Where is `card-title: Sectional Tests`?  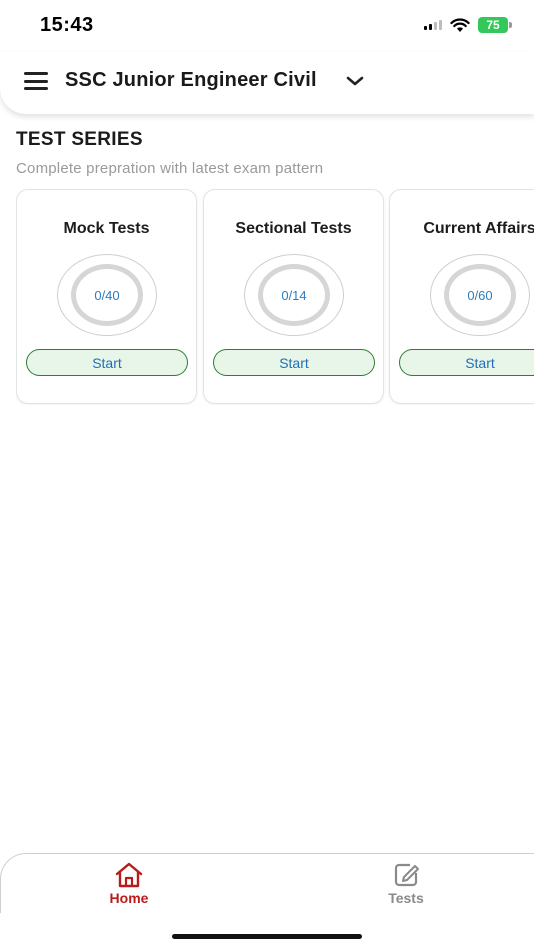
card-title: Sectional Tests is located at coordinates (293, 228).